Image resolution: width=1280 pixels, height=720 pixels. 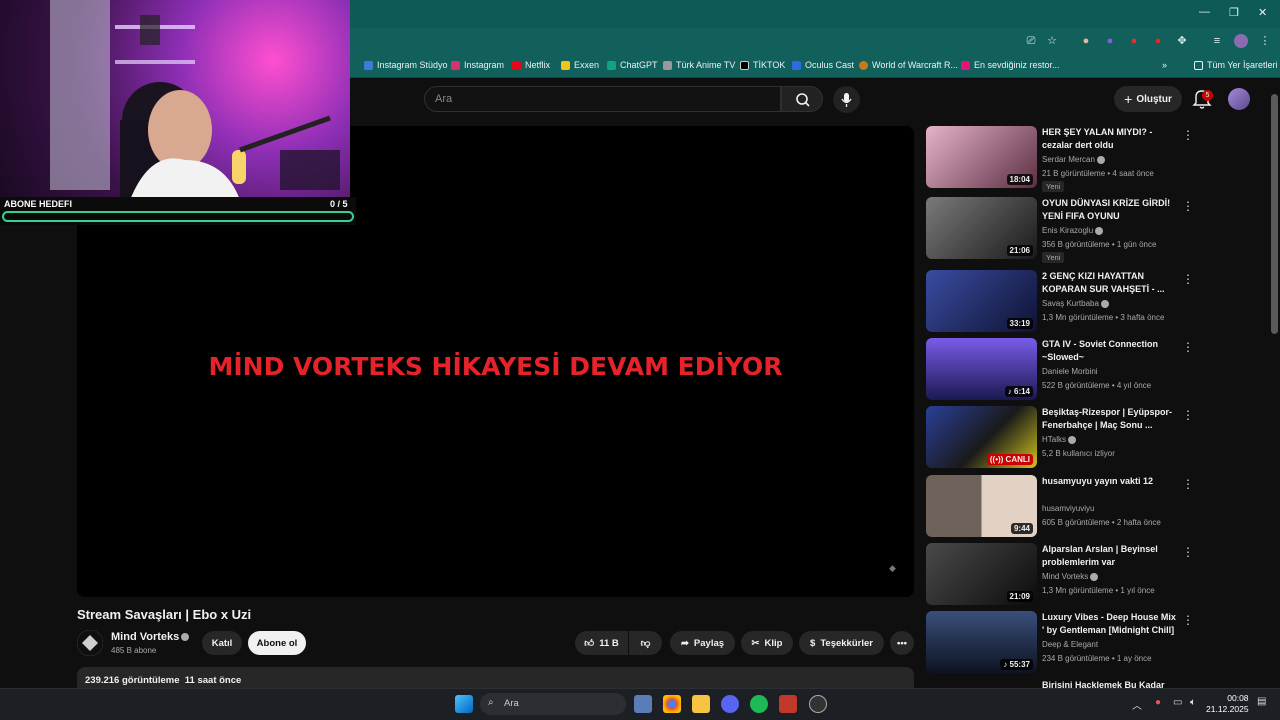 I want to click on network-icon: ▭, so click(x=1177, y=702).